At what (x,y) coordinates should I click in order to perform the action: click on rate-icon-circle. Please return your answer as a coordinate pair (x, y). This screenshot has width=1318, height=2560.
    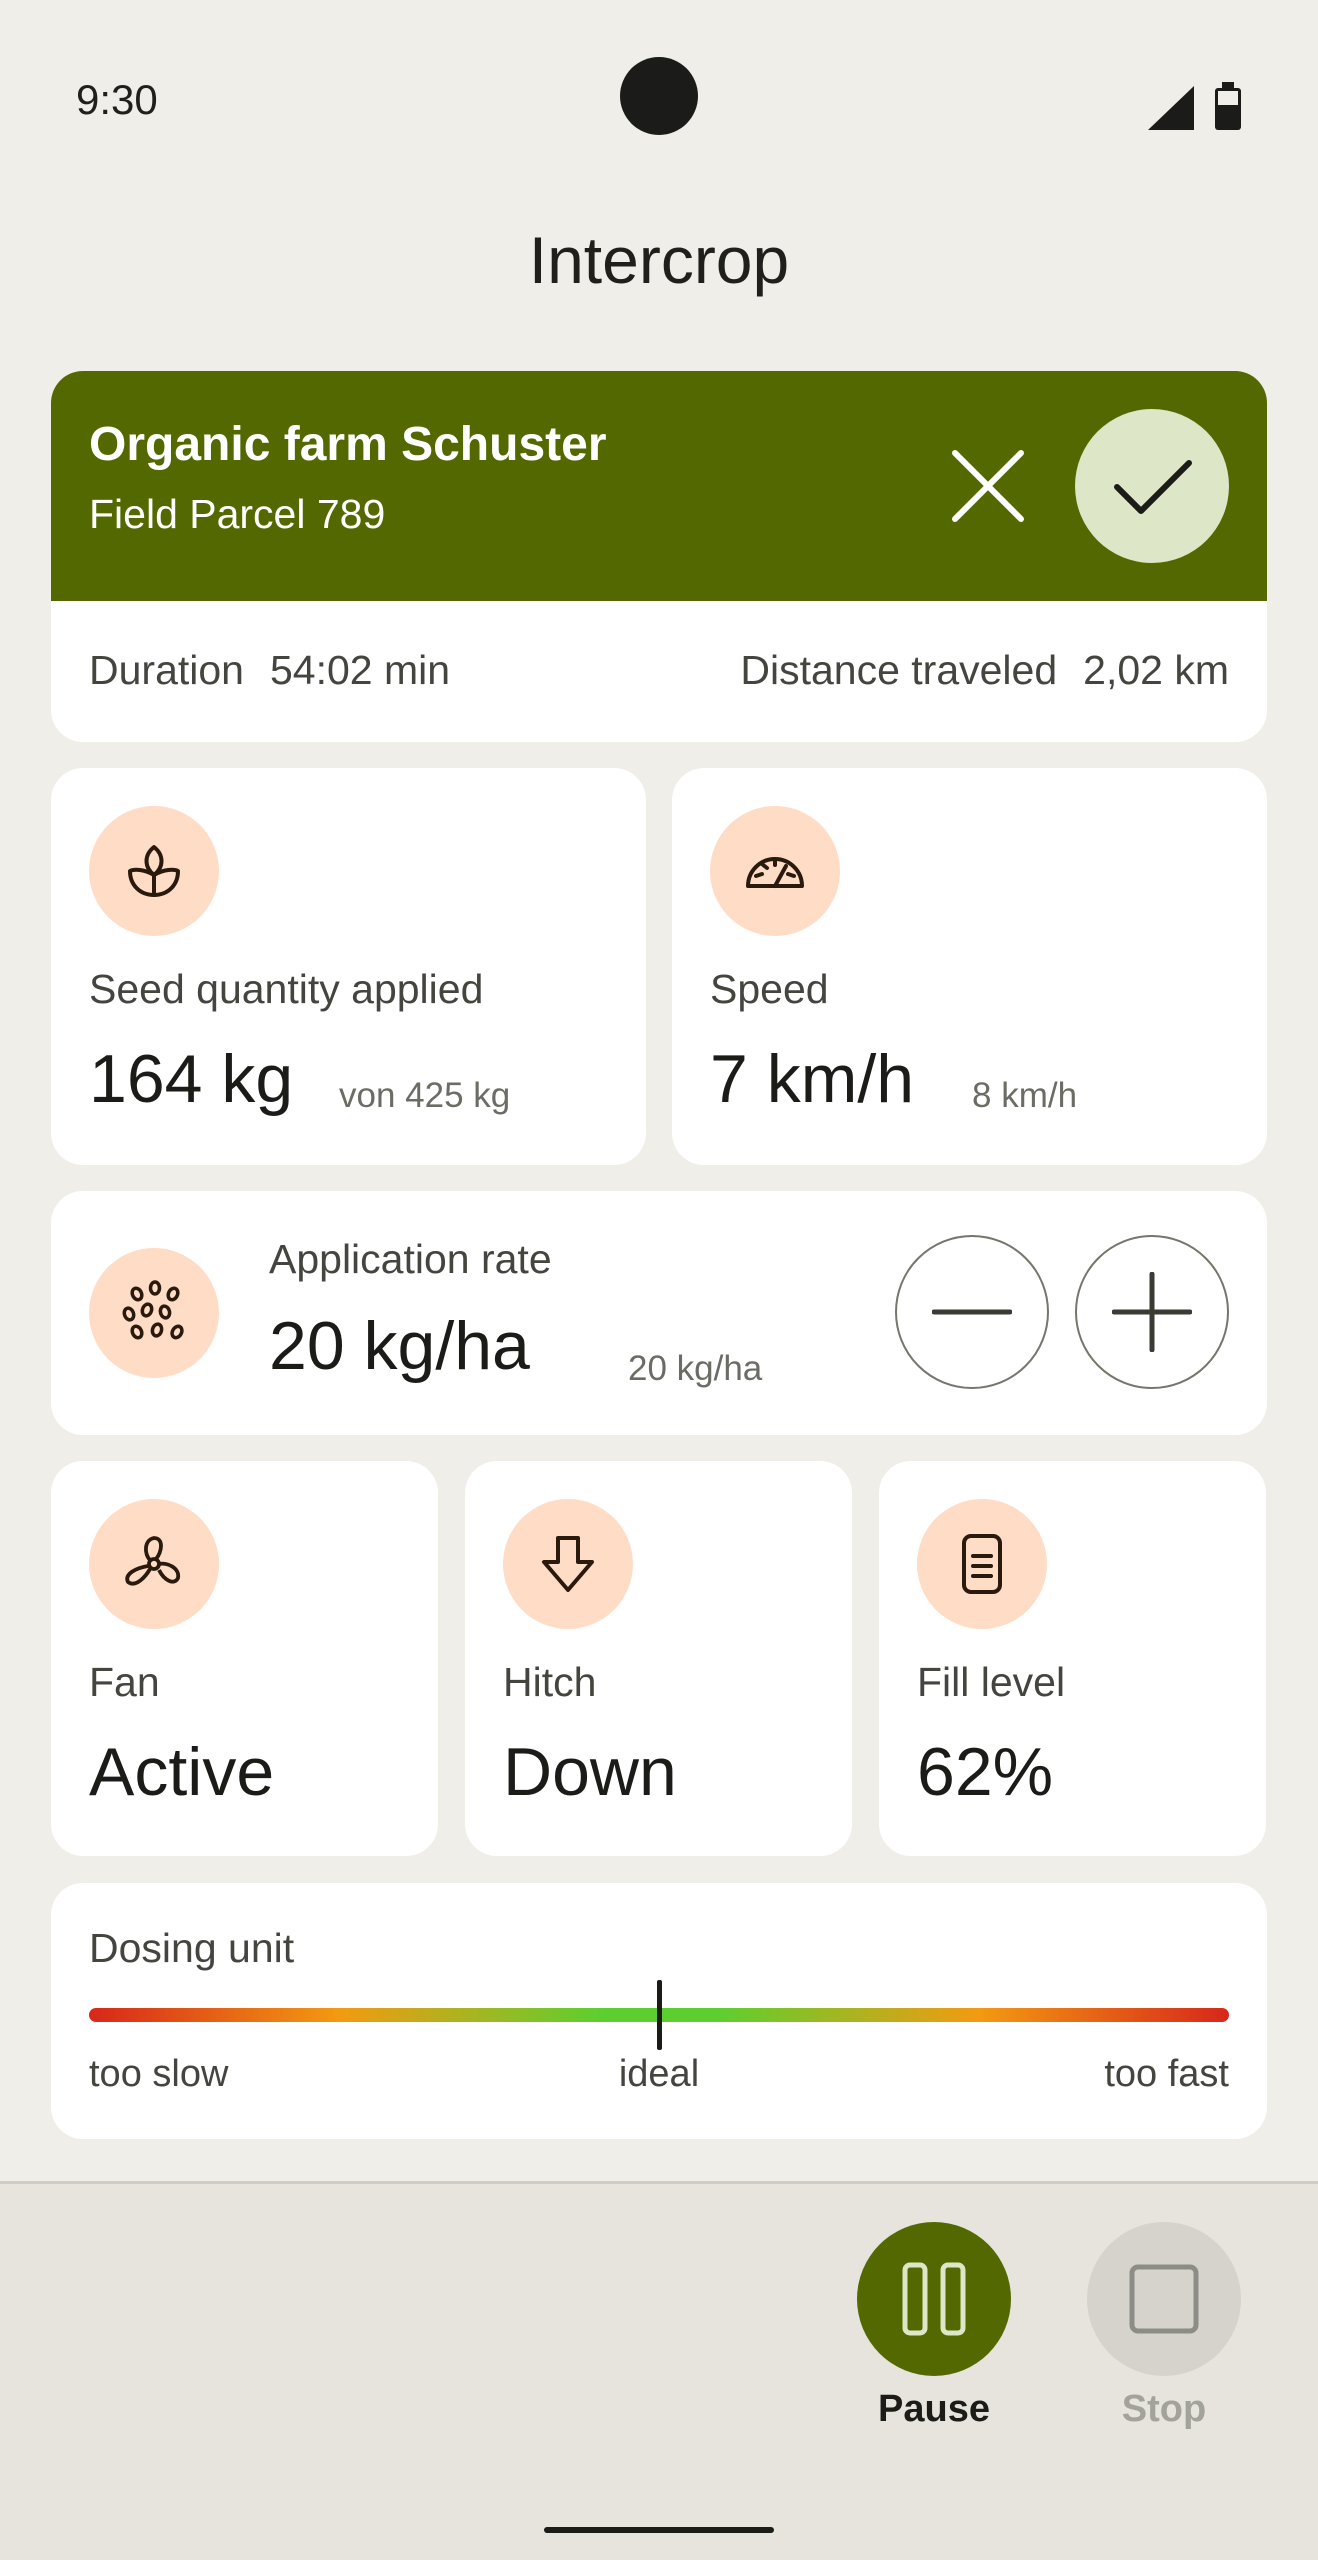
    Looking at the image, I should click on (154, 1313).